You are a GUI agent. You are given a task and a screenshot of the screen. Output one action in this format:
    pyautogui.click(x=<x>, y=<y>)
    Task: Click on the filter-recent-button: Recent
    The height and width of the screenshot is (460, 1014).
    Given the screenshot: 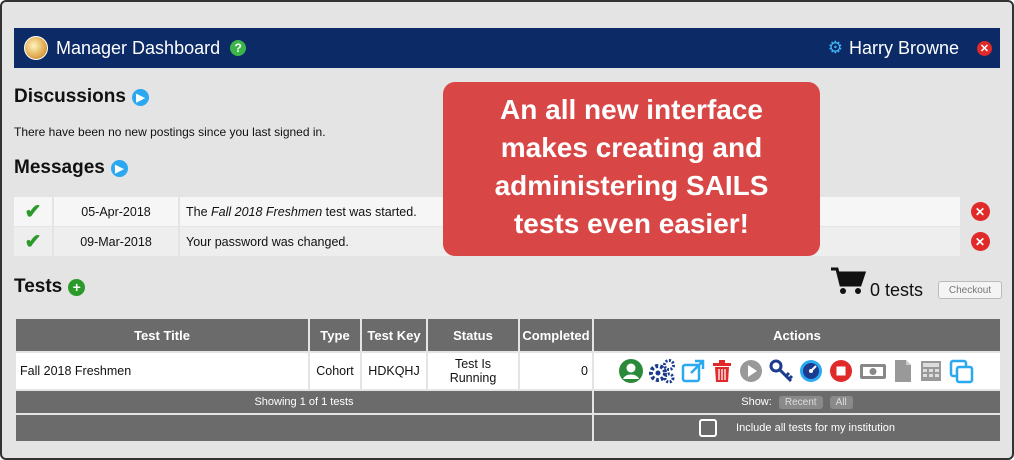 What is the action you would take?
    pyautogui.click(x=800, y=402)
    